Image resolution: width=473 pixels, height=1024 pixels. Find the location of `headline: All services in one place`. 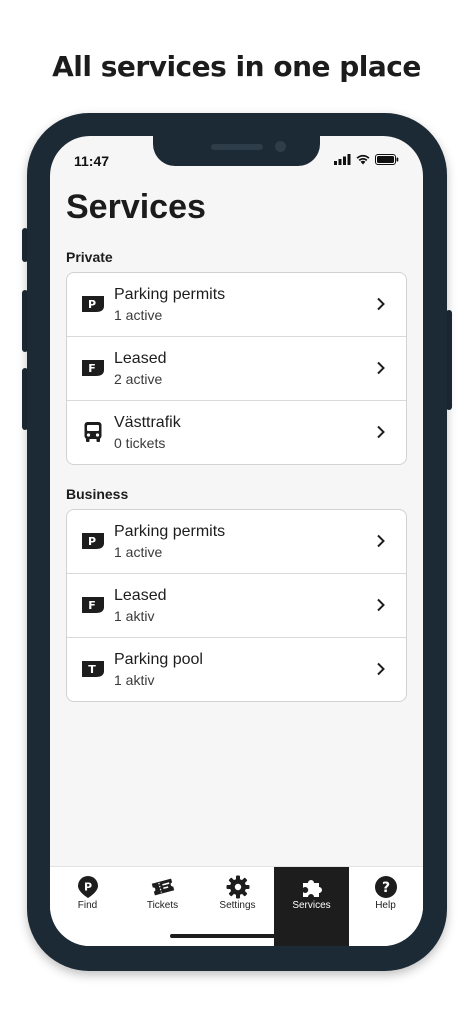

headline: All services in one place is located at coordinates (236, 66).